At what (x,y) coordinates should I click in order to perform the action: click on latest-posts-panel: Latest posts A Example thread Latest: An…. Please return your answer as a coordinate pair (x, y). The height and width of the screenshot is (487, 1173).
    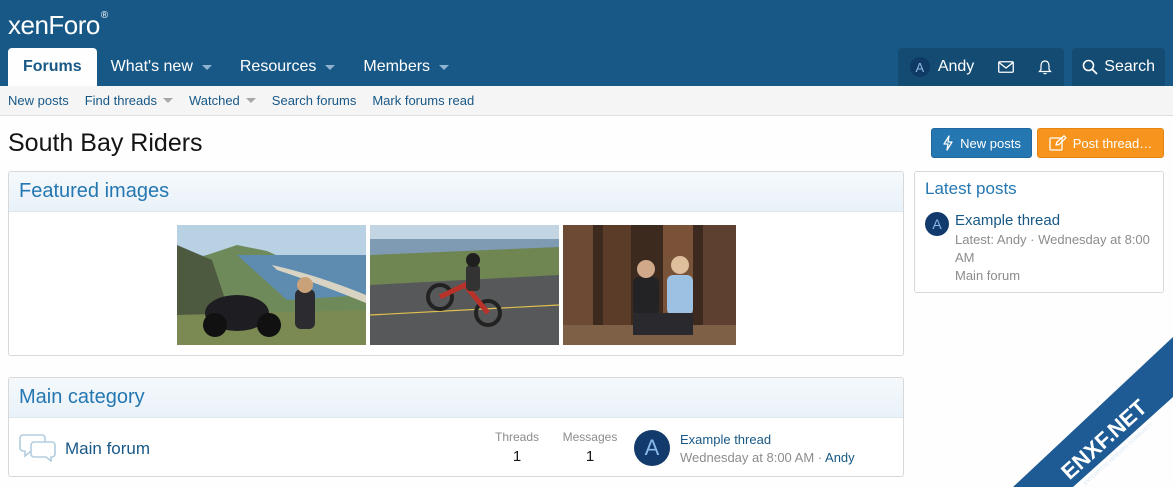
    Looking at the image, I should click on (1039, 232).